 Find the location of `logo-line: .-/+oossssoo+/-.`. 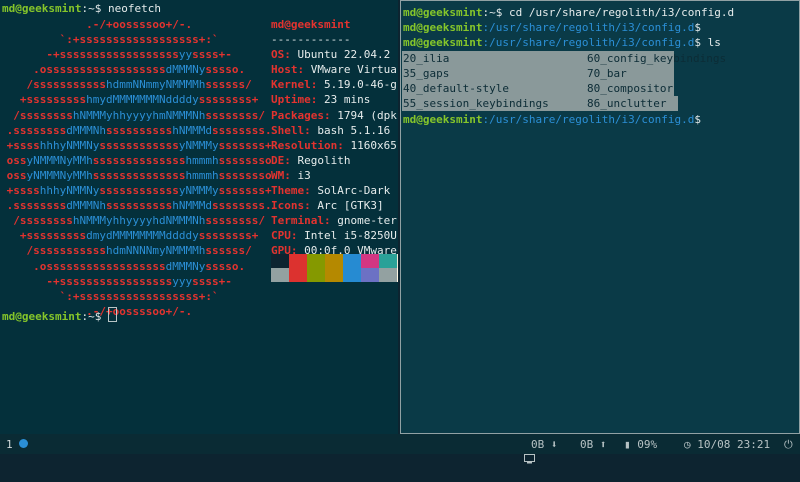

logo-line: .-/+oossssoo+/-. is located at coordinates (139, 24).